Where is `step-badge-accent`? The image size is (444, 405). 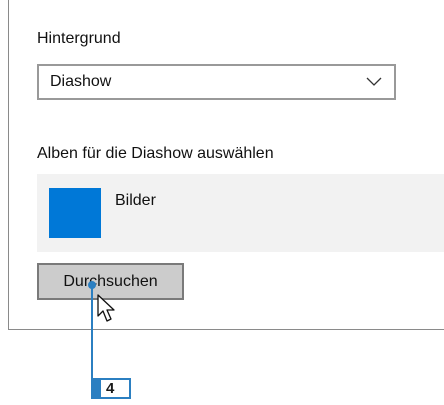
step-badge-accent is located at coordinates (97, 388).